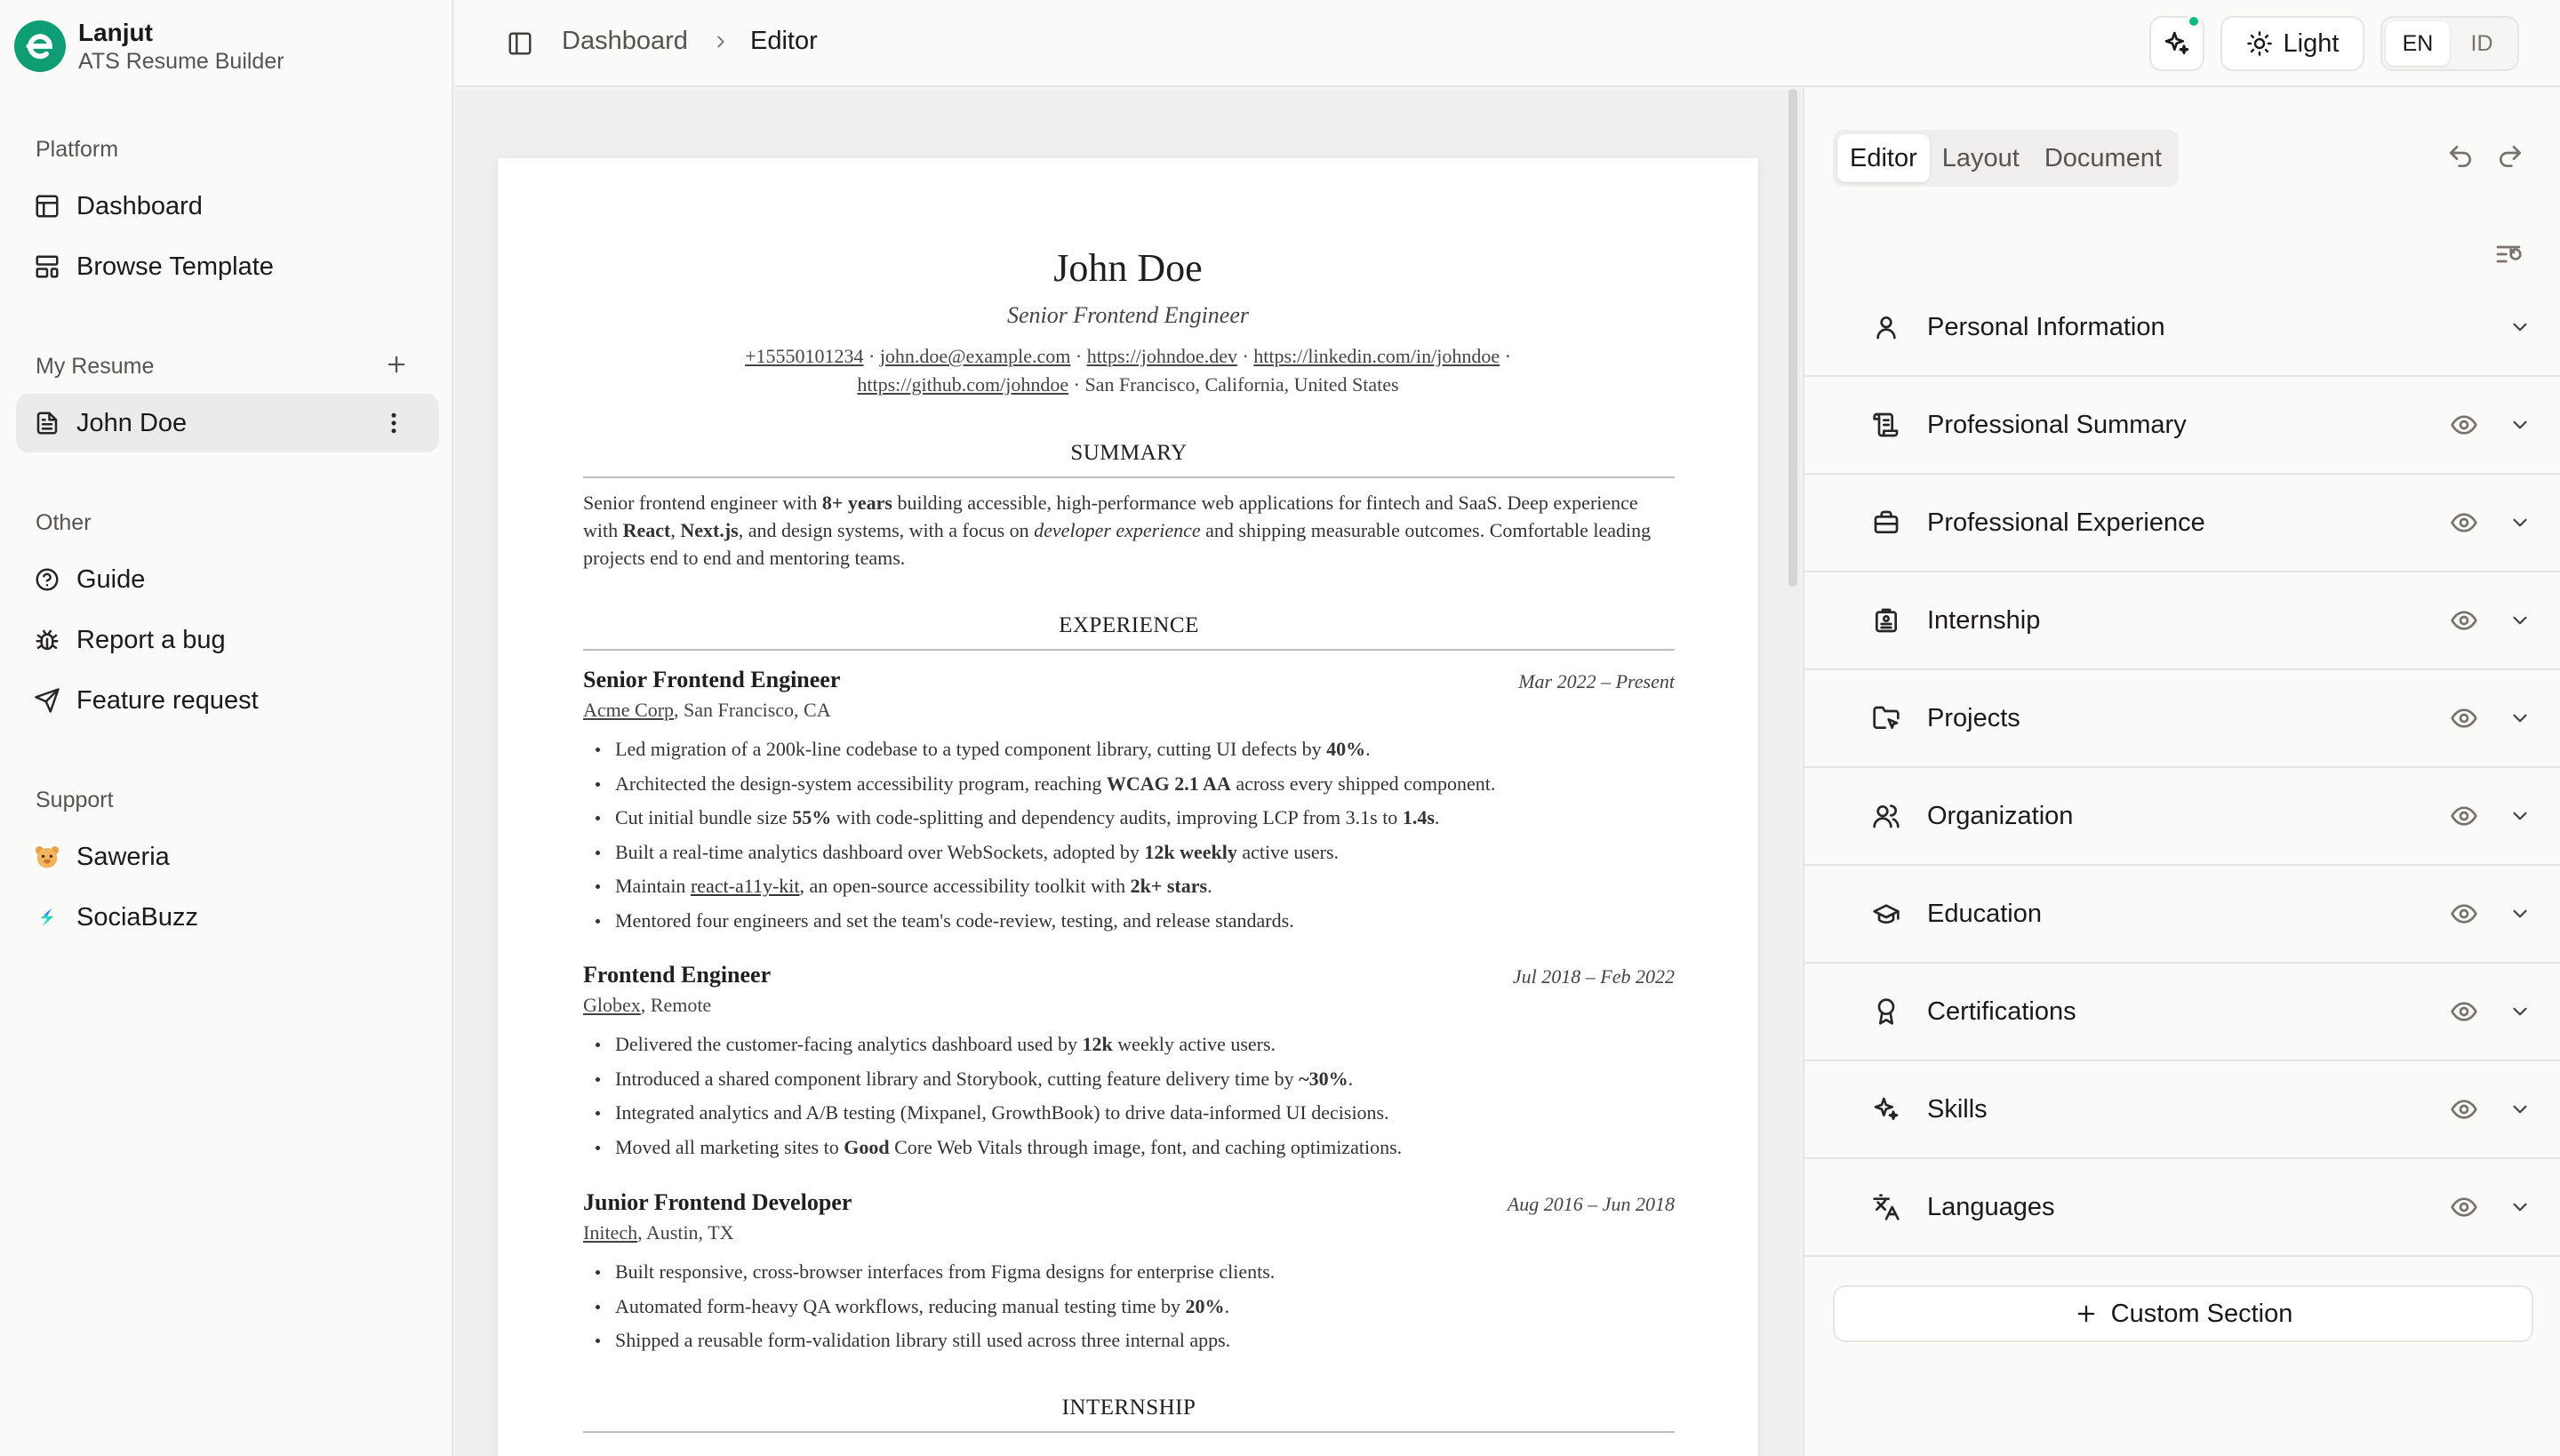 This screenshot has width=2560, height=1456. I want to click on job-company: Acme Corp, San Francisco, CA, so click(707, 710).